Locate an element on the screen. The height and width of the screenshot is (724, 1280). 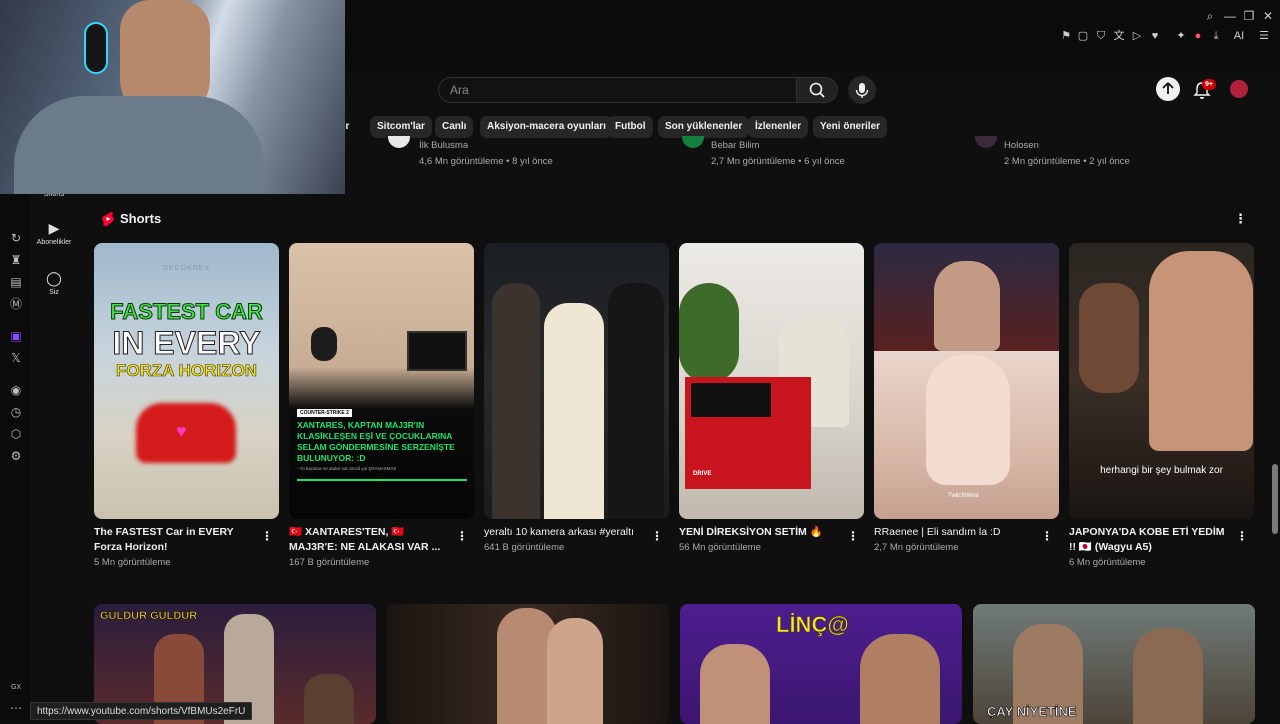
thumb-text: FORZA HORIZON is located at coordinates (186, 371).